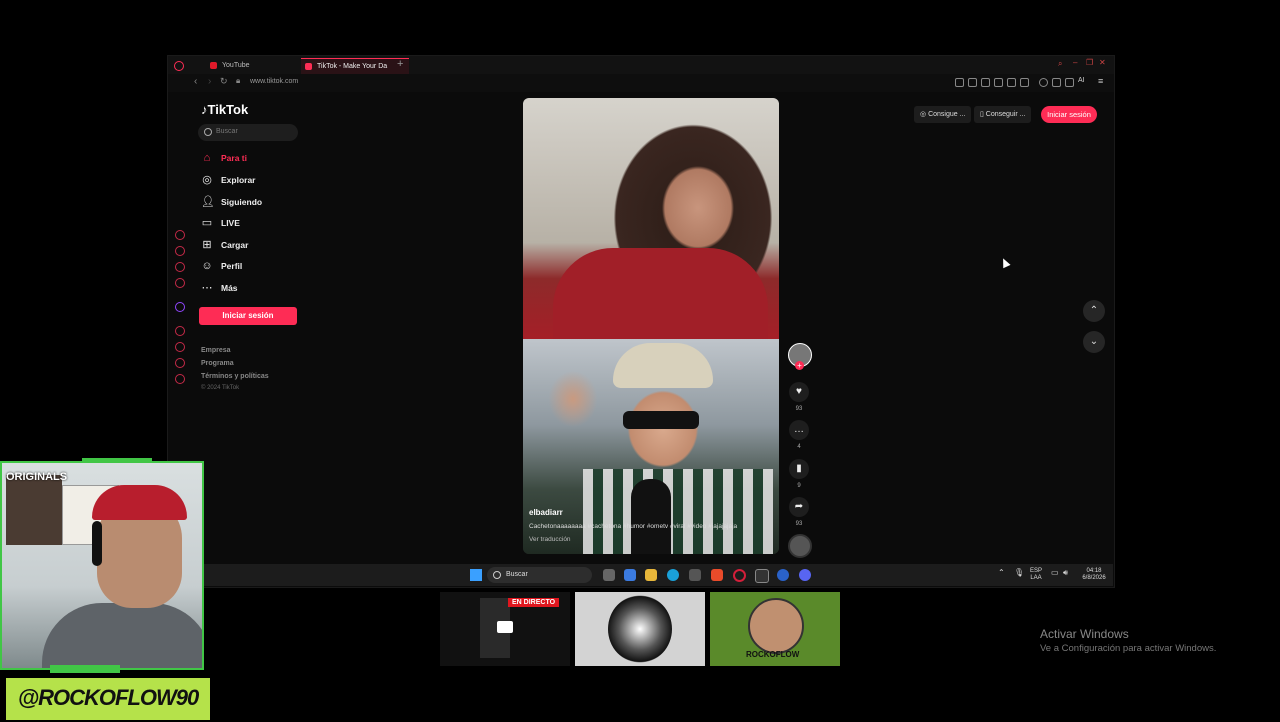 This screenshot has height=722, width=1280. What do you see at coordinates (1069, 82) in the screenshot?
I see `download-icon` at bounding box center [1069, 82].